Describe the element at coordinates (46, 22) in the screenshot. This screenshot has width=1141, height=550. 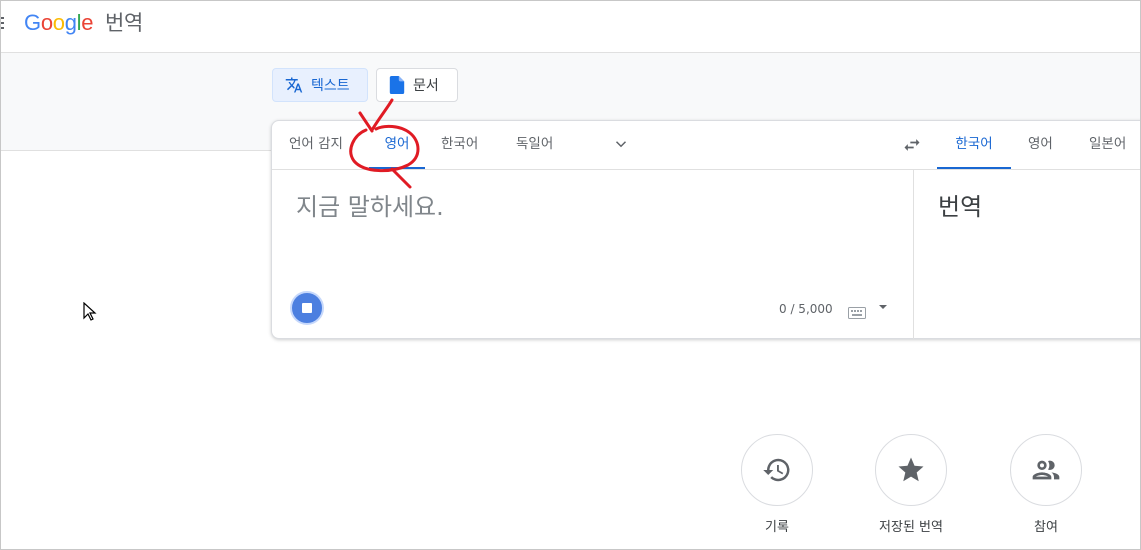
I see `logo-letter-o1: o` at that location.